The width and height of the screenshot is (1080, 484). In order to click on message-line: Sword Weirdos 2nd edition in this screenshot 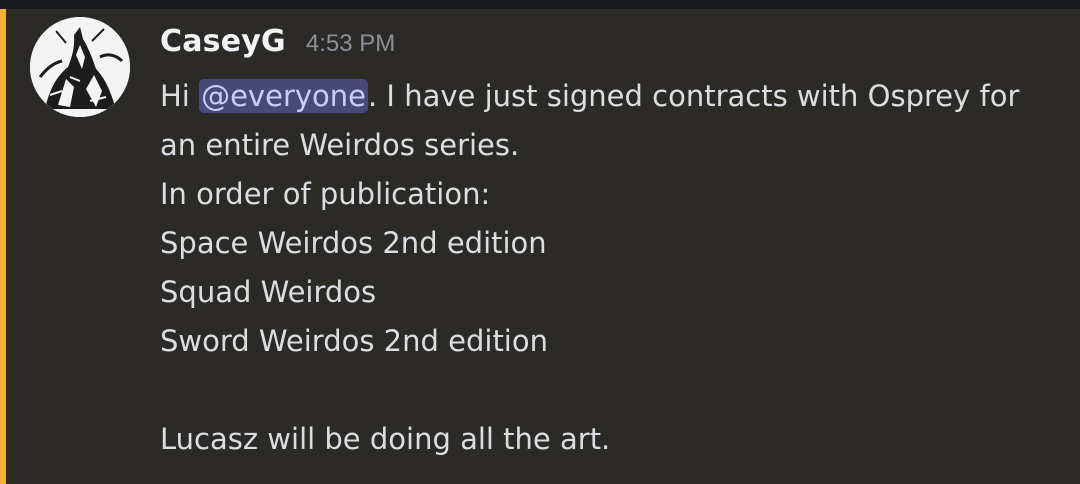, I will do `click(354, 341)`.